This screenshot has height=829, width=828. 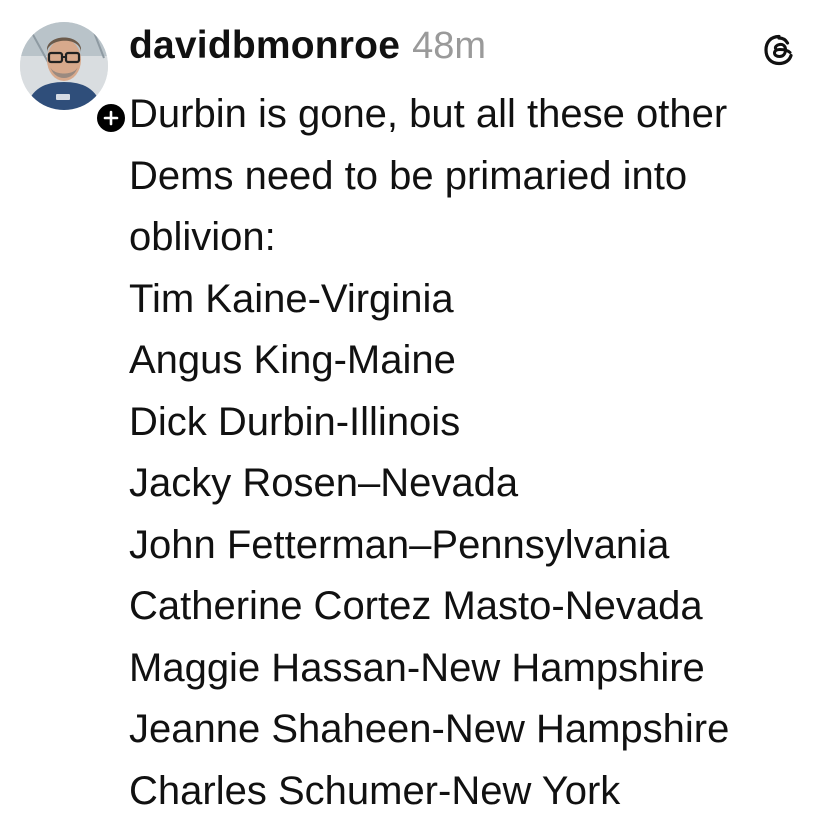 I want to click on senator-list-item: John Fetterman–Pennsylvania, so click(x=399, y=544).